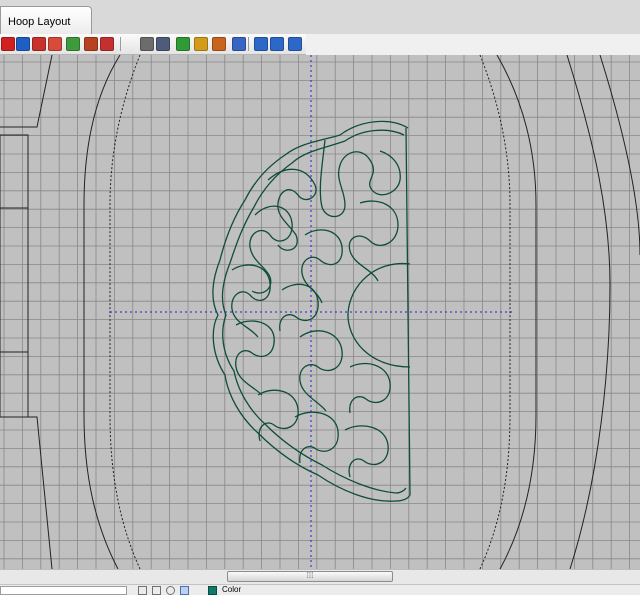 The height and width of the screenshot is (595, 640). I want to click on design-motif-j, so click(370, 388).